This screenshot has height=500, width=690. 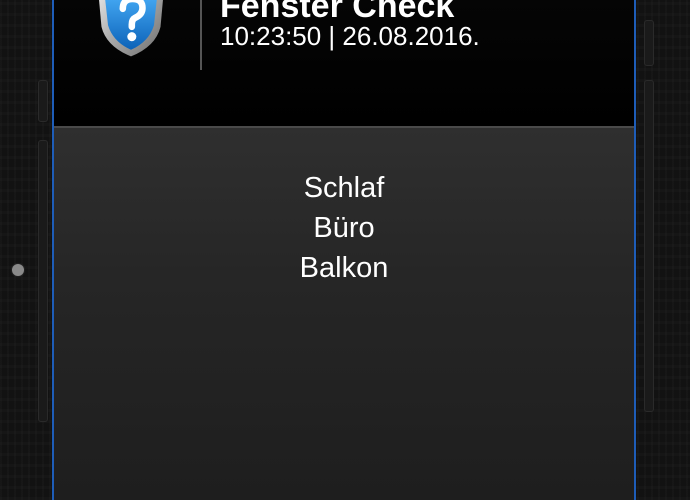 What do you see at coordinates (131, 28) in the screenshot?
I see `shield-question-icon` at bounding box center [131, 28].